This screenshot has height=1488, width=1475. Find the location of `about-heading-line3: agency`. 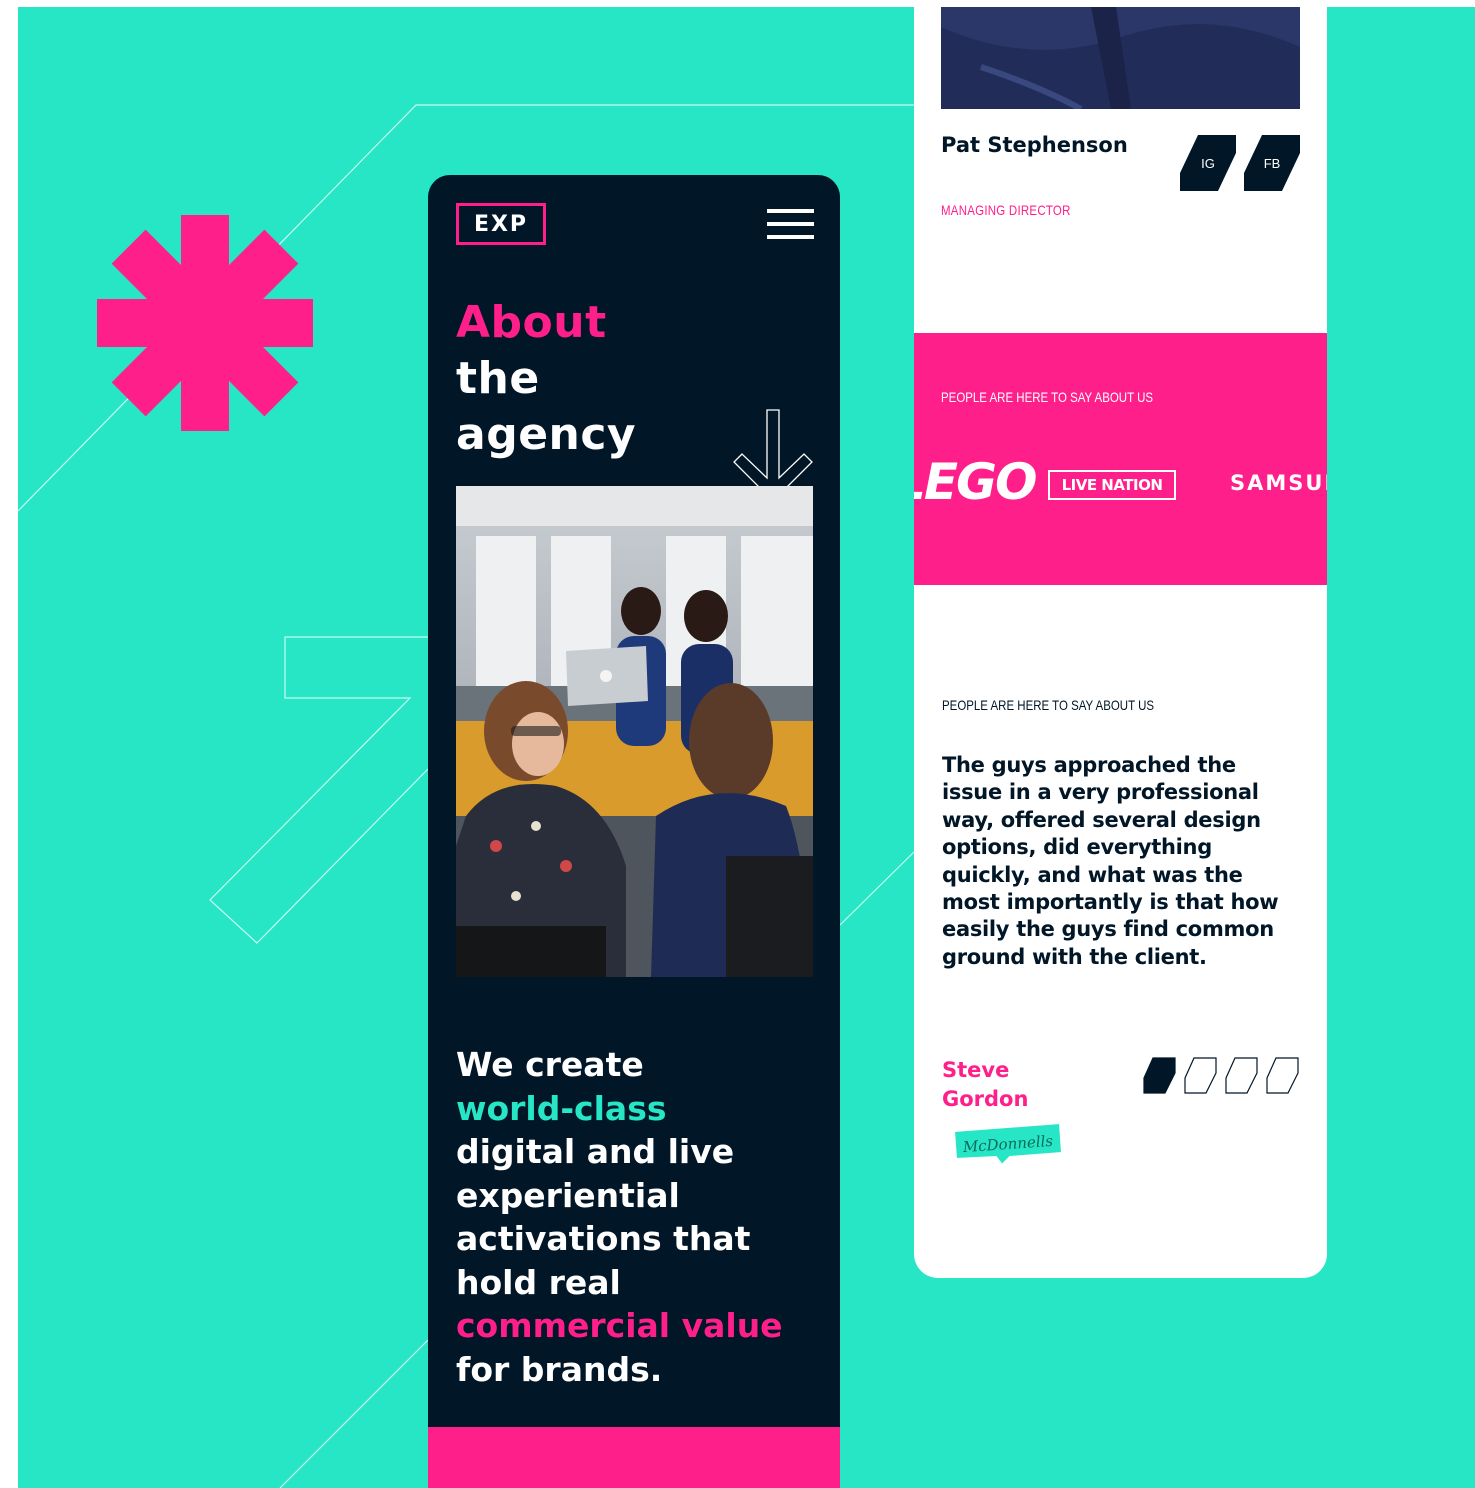

about-heading-line3: agency is located at coordinates (546, 434).